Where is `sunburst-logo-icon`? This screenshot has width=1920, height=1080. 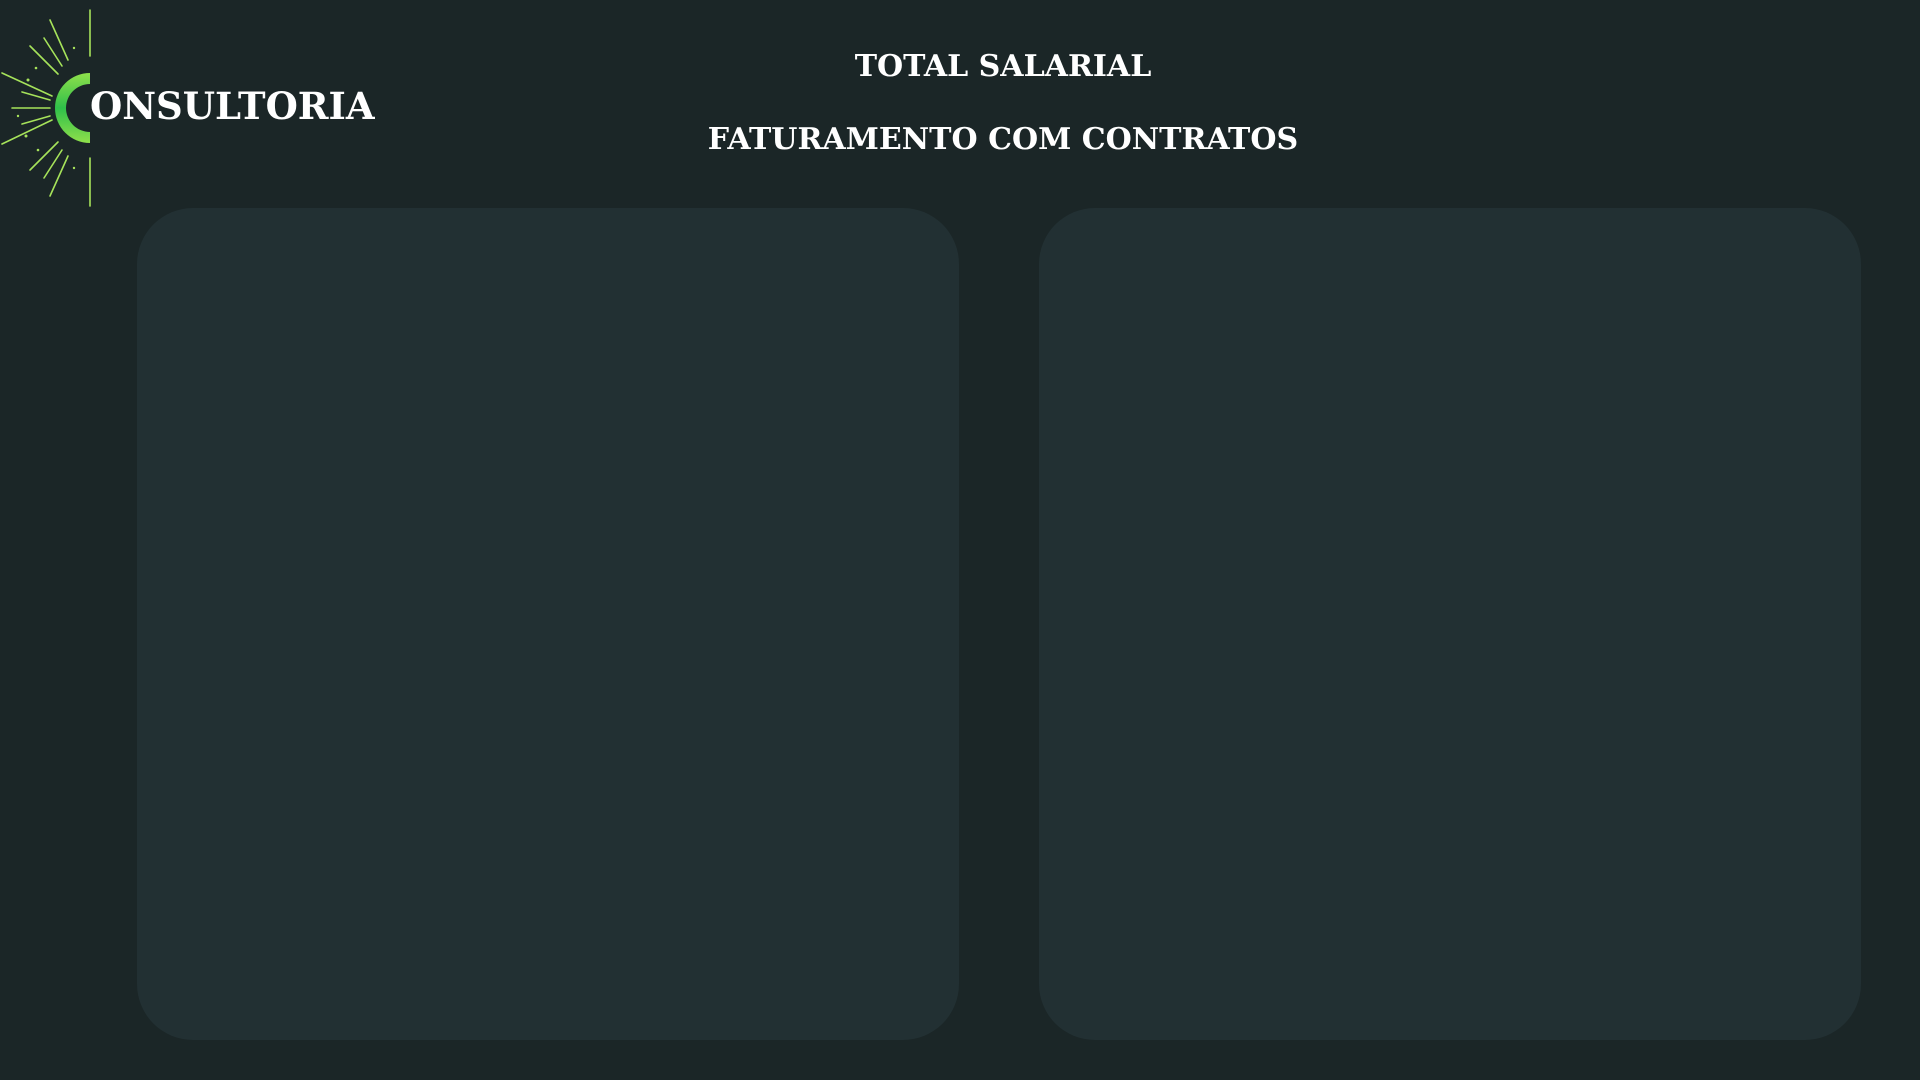 sunburst-logo-icon is located at coordinates (46, 108).